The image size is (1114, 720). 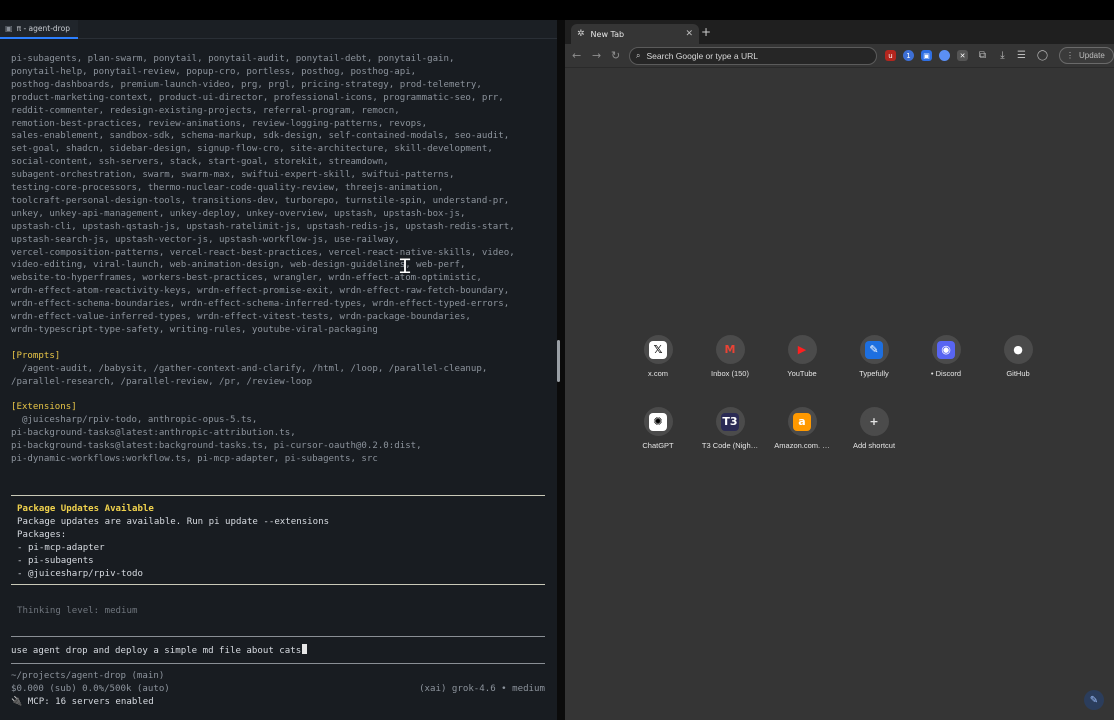 I want to click on shortcut-tile: ◉ • Discord, so click(x=946, y=356).